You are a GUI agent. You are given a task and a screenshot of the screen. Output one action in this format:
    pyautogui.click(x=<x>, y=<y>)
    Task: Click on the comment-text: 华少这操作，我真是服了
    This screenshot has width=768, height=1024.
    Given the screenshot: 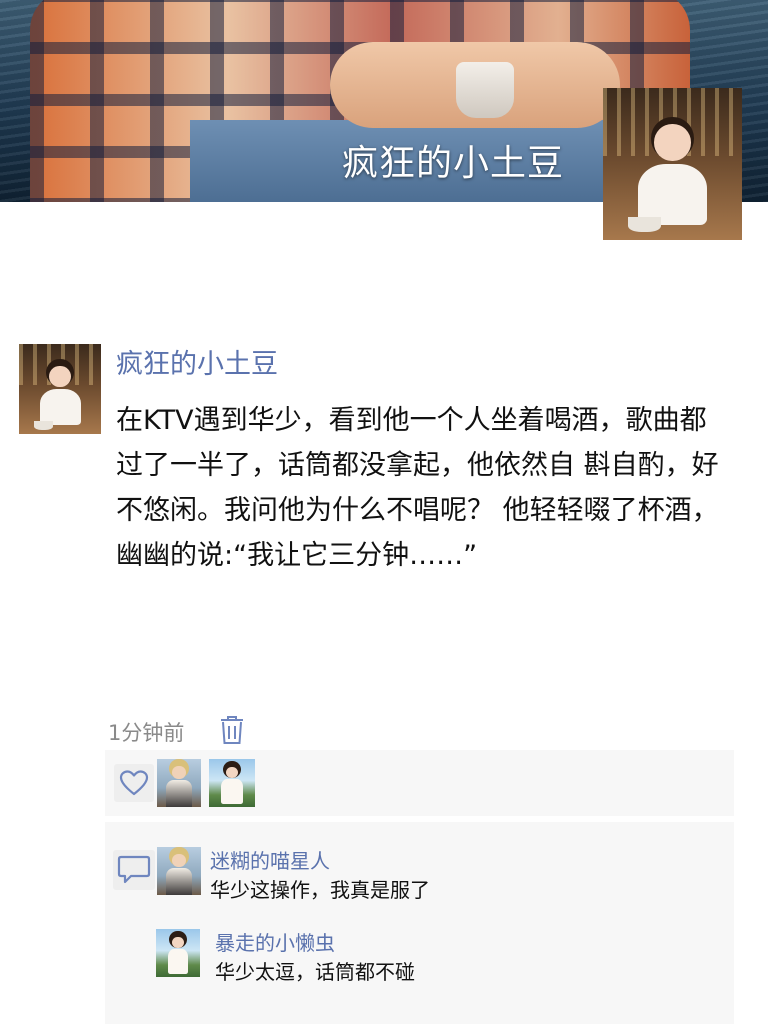 What is the action you would take?
    pyautogui.click(x=320, y=890)
    